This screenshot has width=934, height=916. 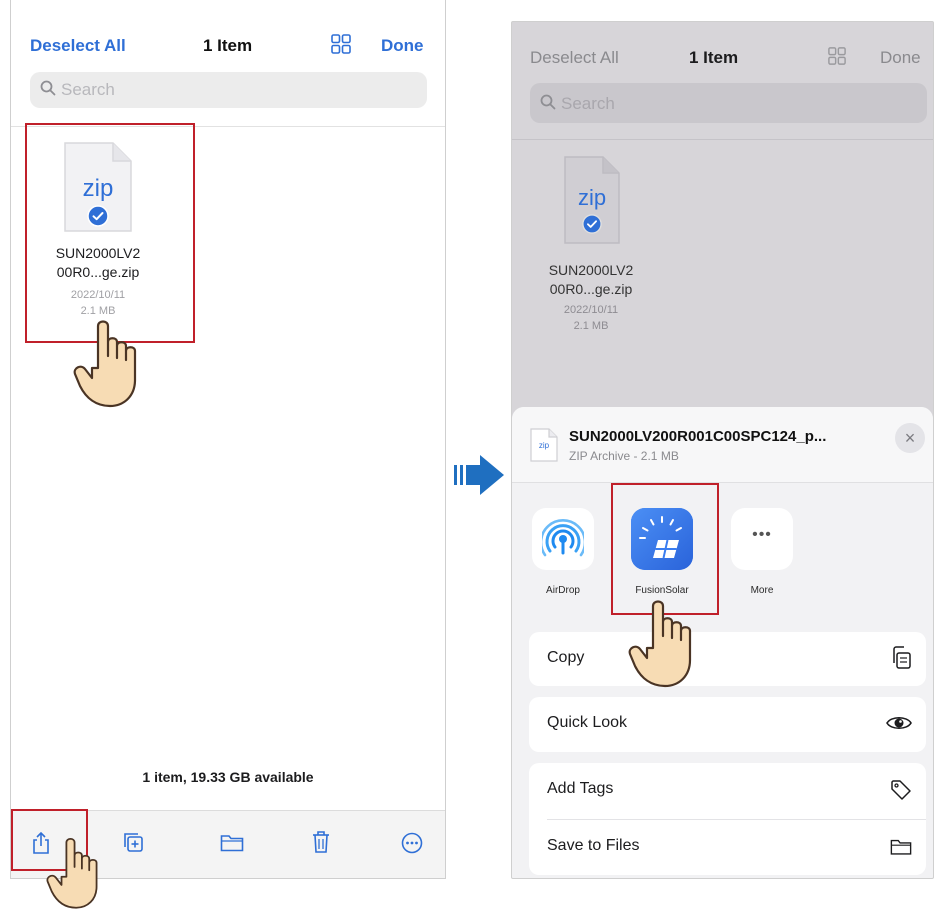 I want to click on file-date: 2022/10/11, so click(x=591, y=310).